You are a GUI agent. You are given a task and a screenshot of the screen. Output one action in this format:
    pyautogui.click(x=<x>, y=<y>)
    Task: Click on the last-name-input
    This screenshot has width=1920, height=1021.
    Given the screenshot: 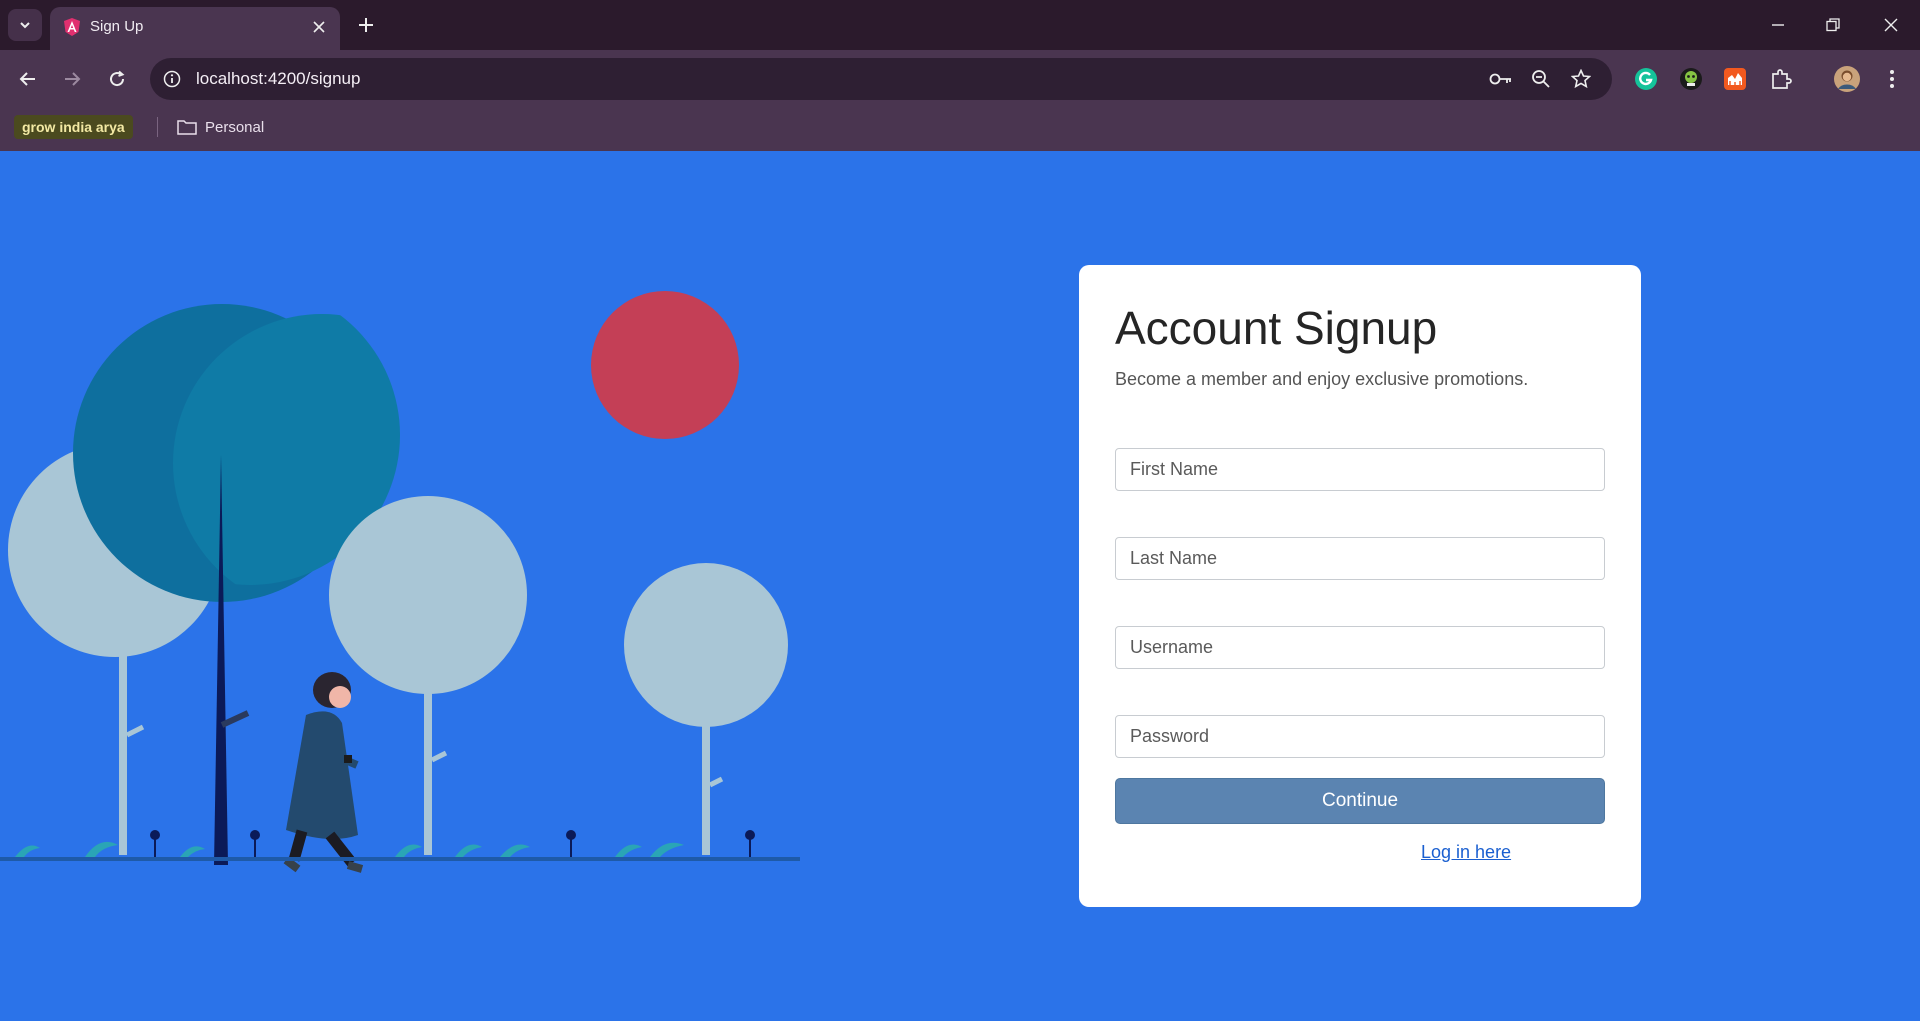 What is the action you would take?
    pyautogui.click(x=1360, y=558)
    